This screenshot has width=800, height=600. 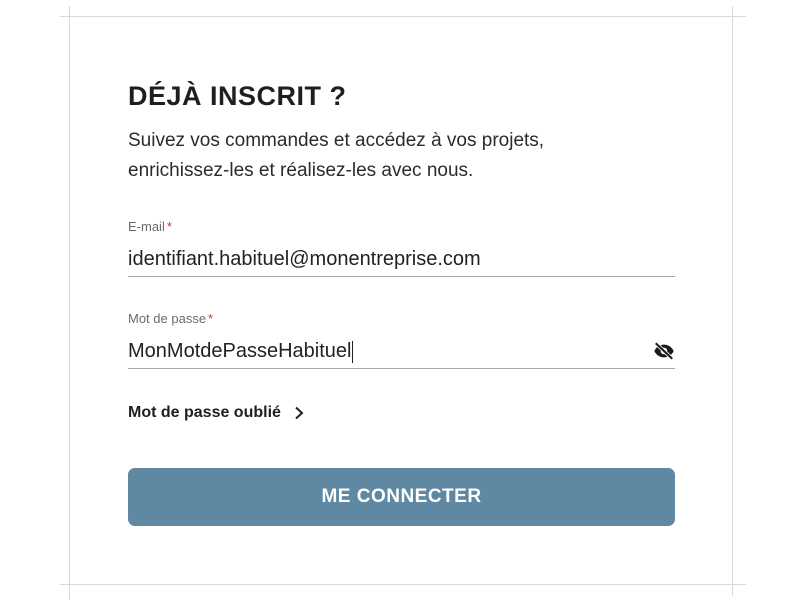 I want to click on password-value-text: MonMotdePasseHabituel, so click(x=240, y=351).